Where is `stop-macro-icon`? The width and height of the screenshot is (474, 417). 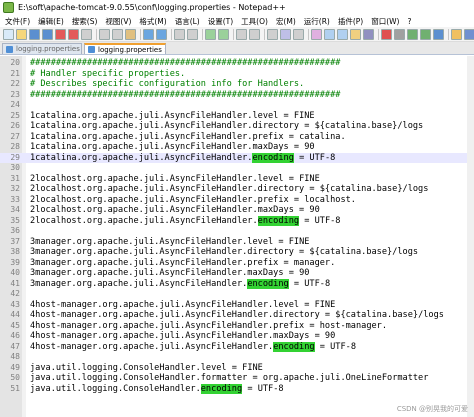 stop-macro-icon is located at coordinates (399, 34).